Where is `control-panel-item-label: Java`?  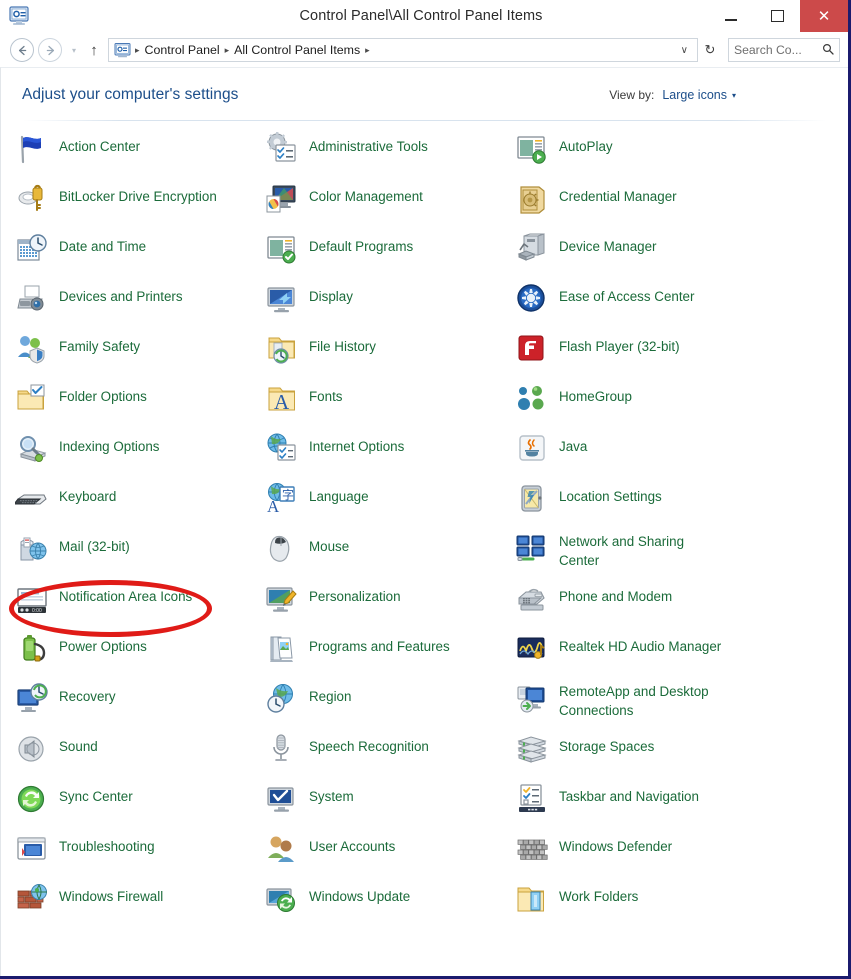
control-panel-item-label: Java is located at coordinates (573, 442).